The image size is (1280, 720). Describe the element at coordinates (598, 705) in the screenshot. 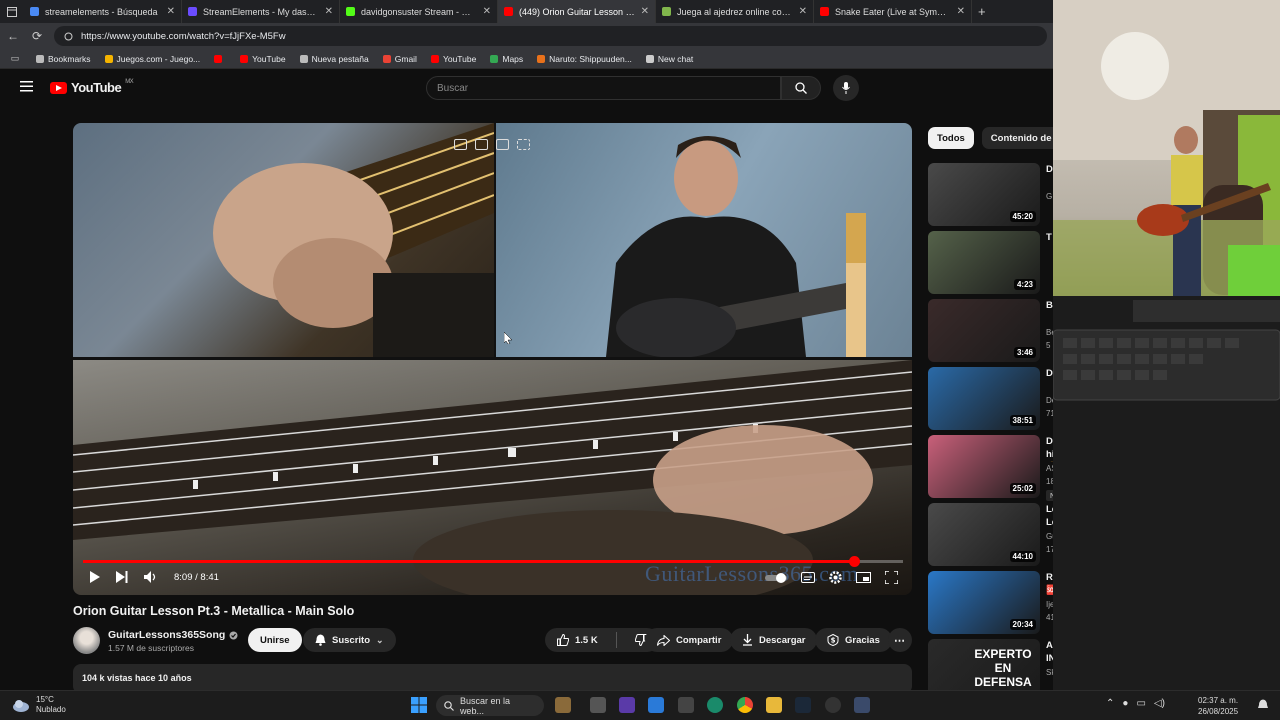

I see `task-view-icon` at that location.